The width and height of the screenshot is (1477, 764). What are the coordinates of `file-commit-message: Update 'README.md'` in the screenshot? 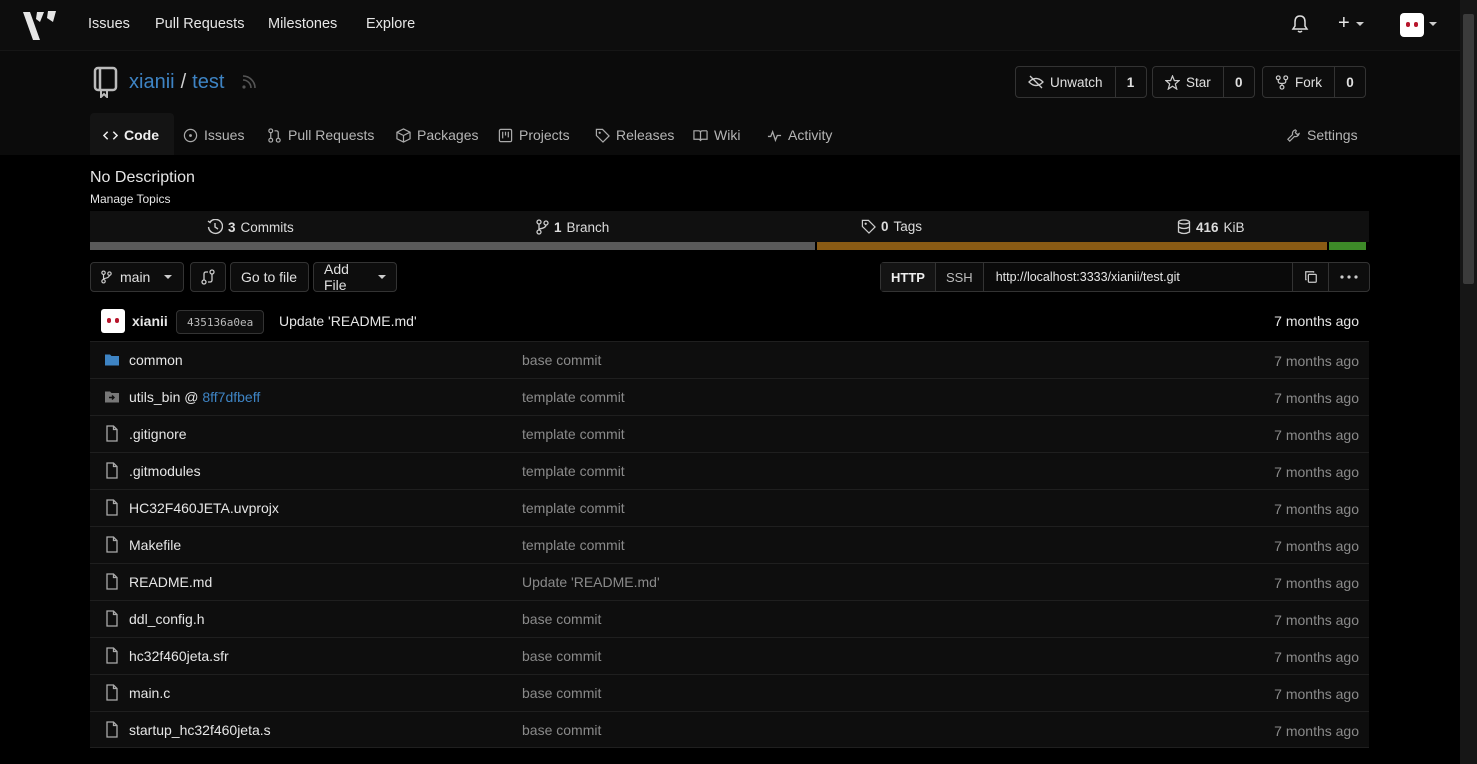 It's located at (591, 582).